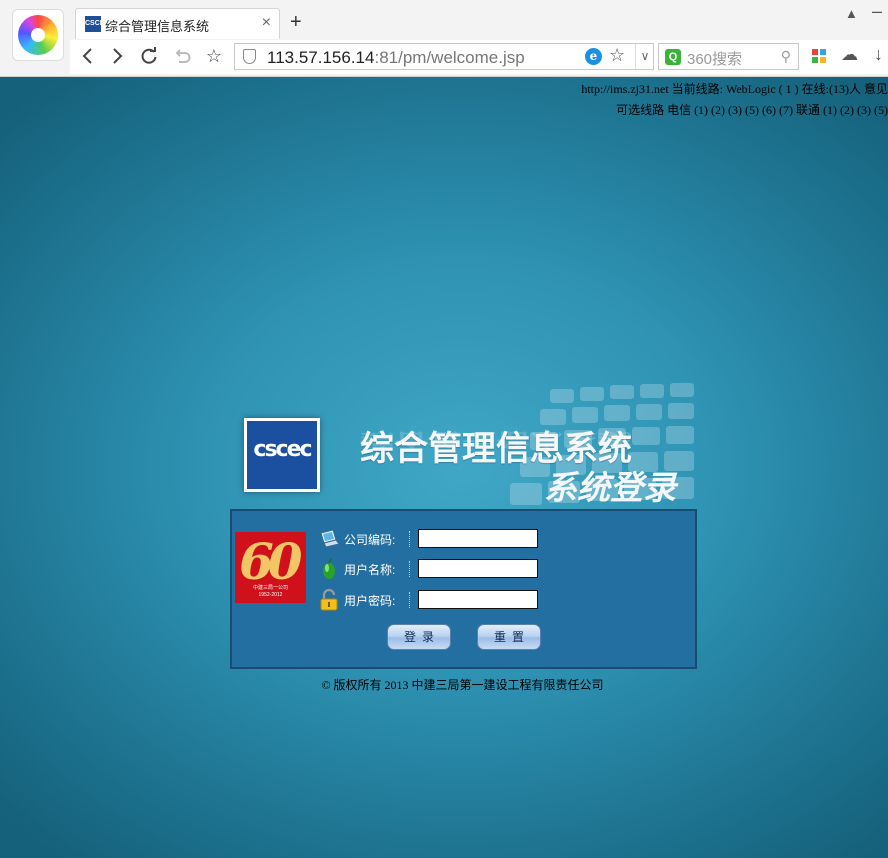 This screenshot has height=858, width=888. I want to click on company-code-input, so click(478, 538).